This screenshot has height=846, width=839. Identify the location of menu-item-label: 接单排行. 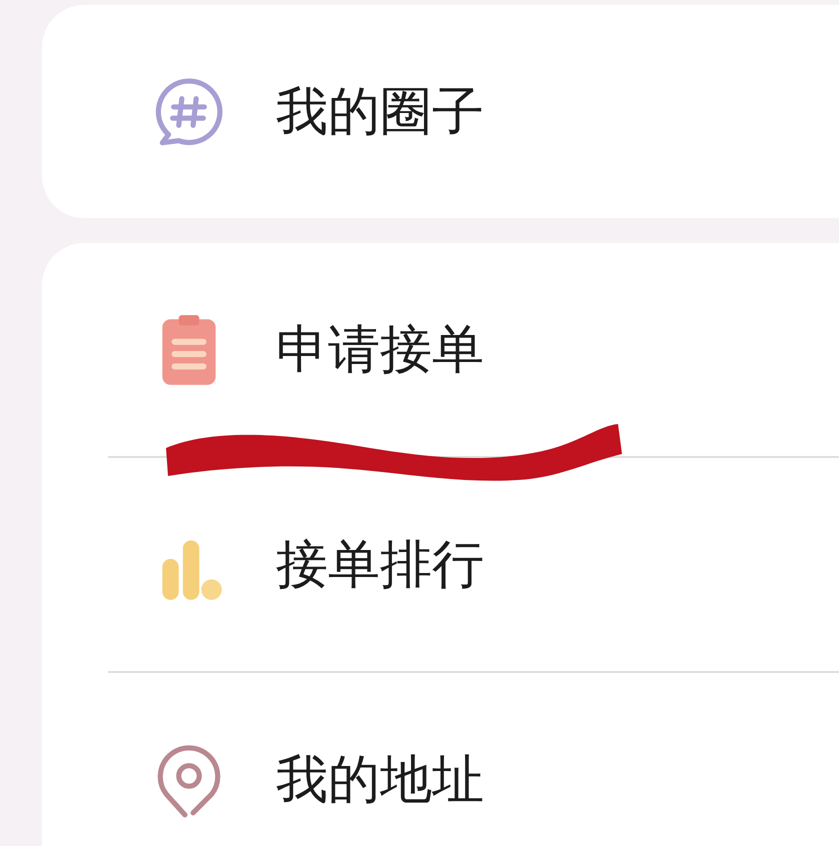
(380, 565).